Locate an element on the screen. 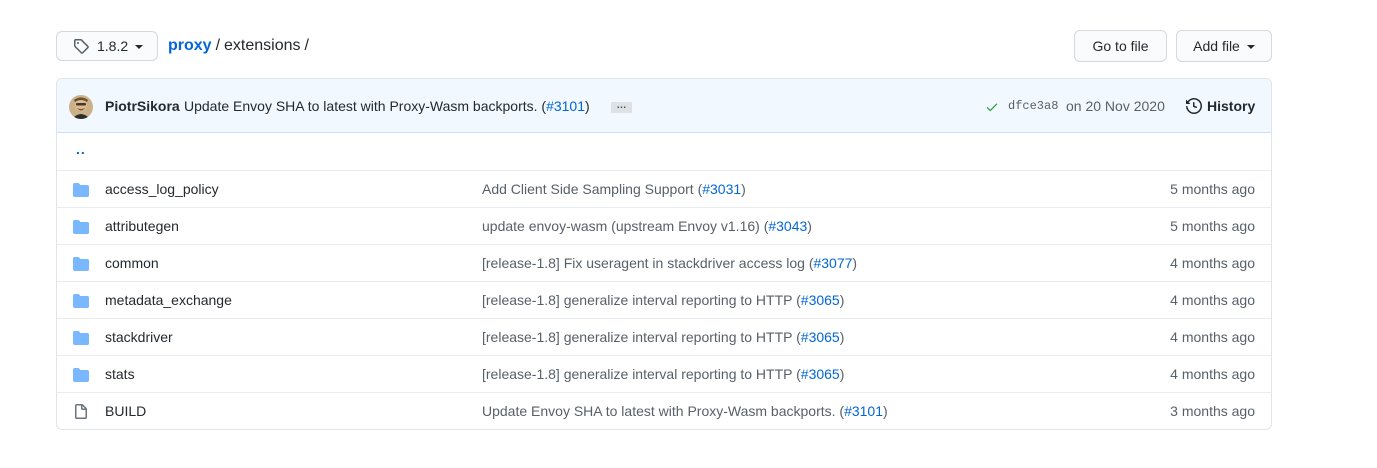  history-link: History is located at coordinates (1220, 106).